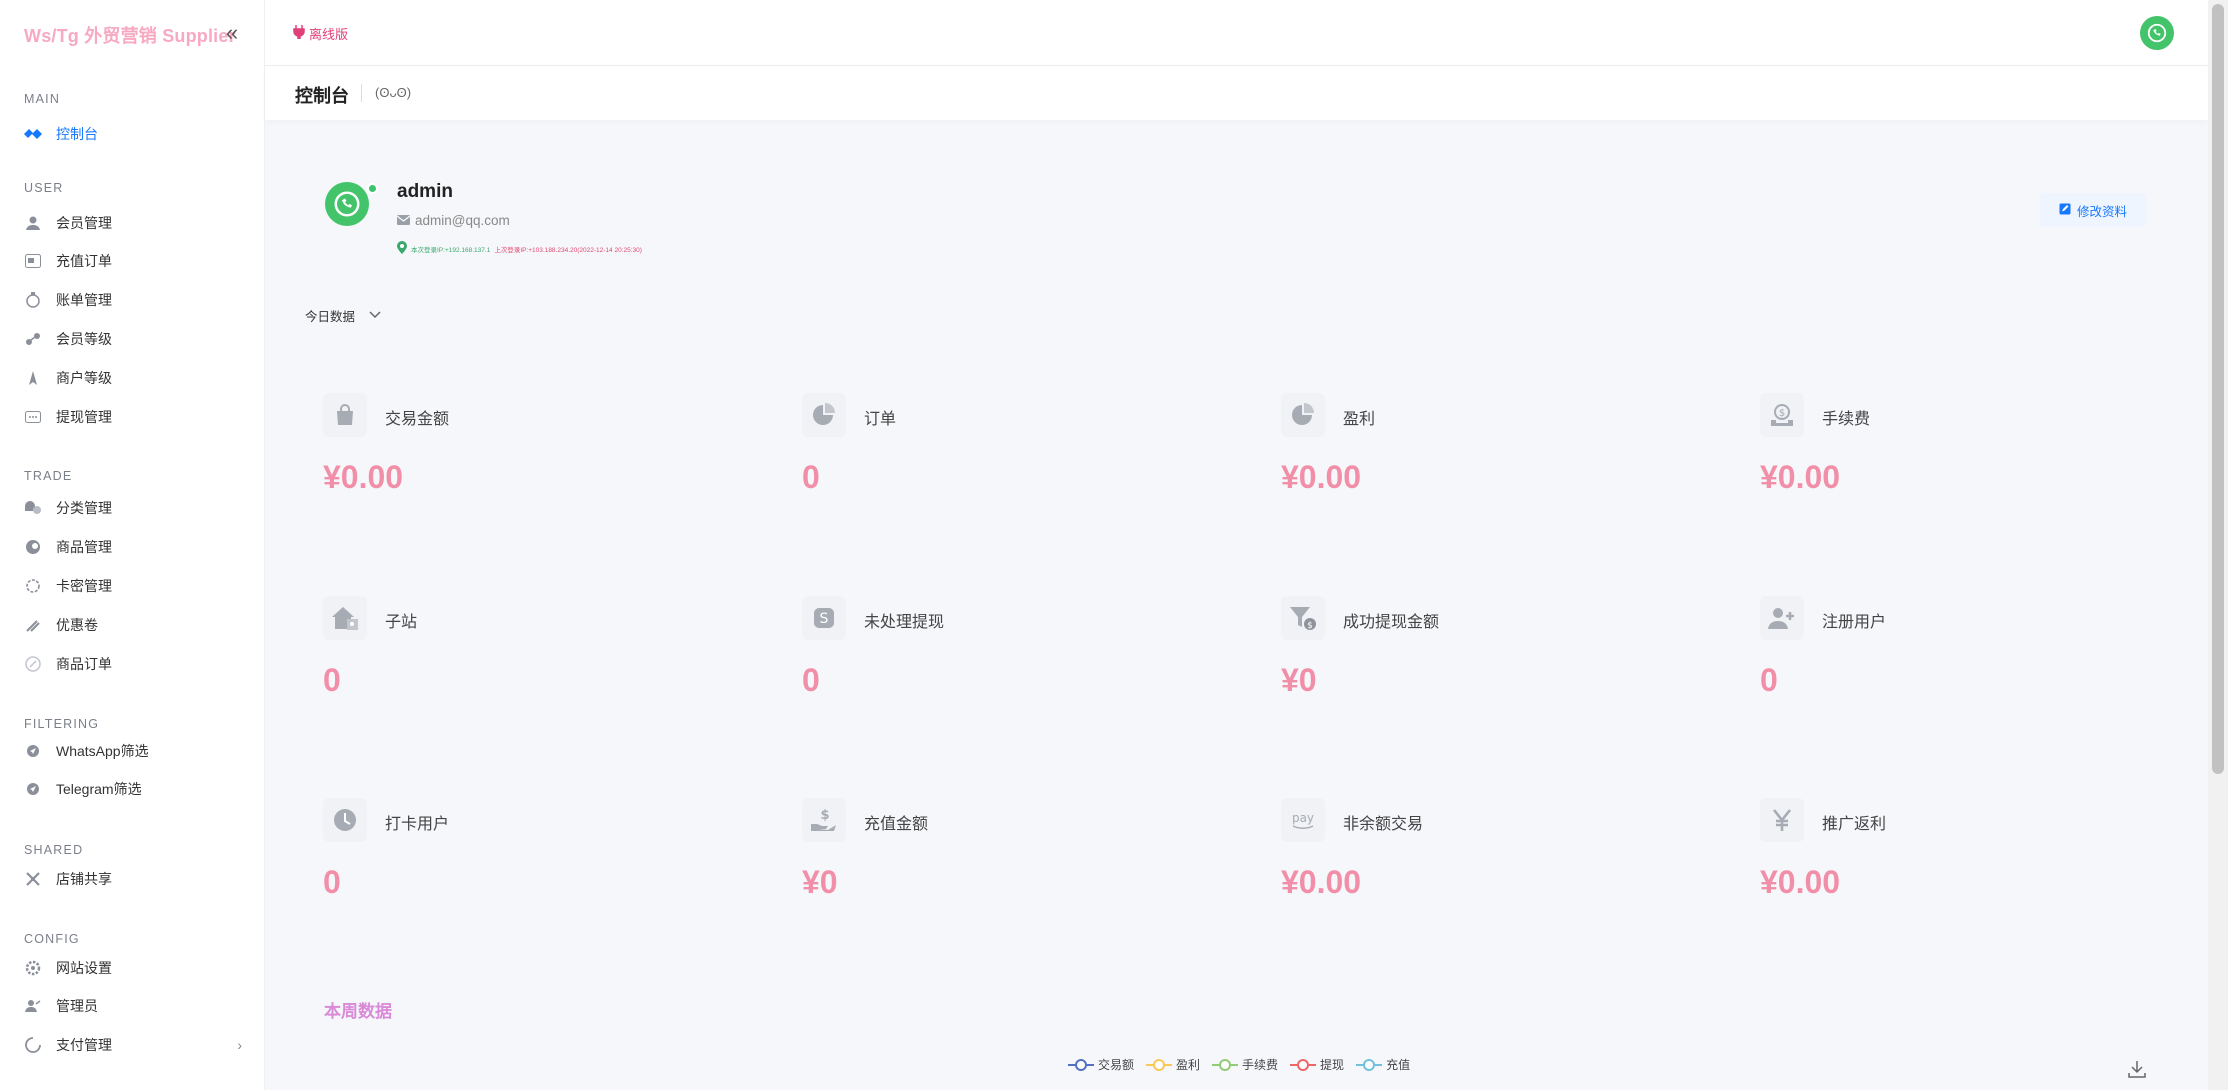 This screenshot has width=2228, height=1090. I want to click on pay-icon: pay, so click(1303, 820).